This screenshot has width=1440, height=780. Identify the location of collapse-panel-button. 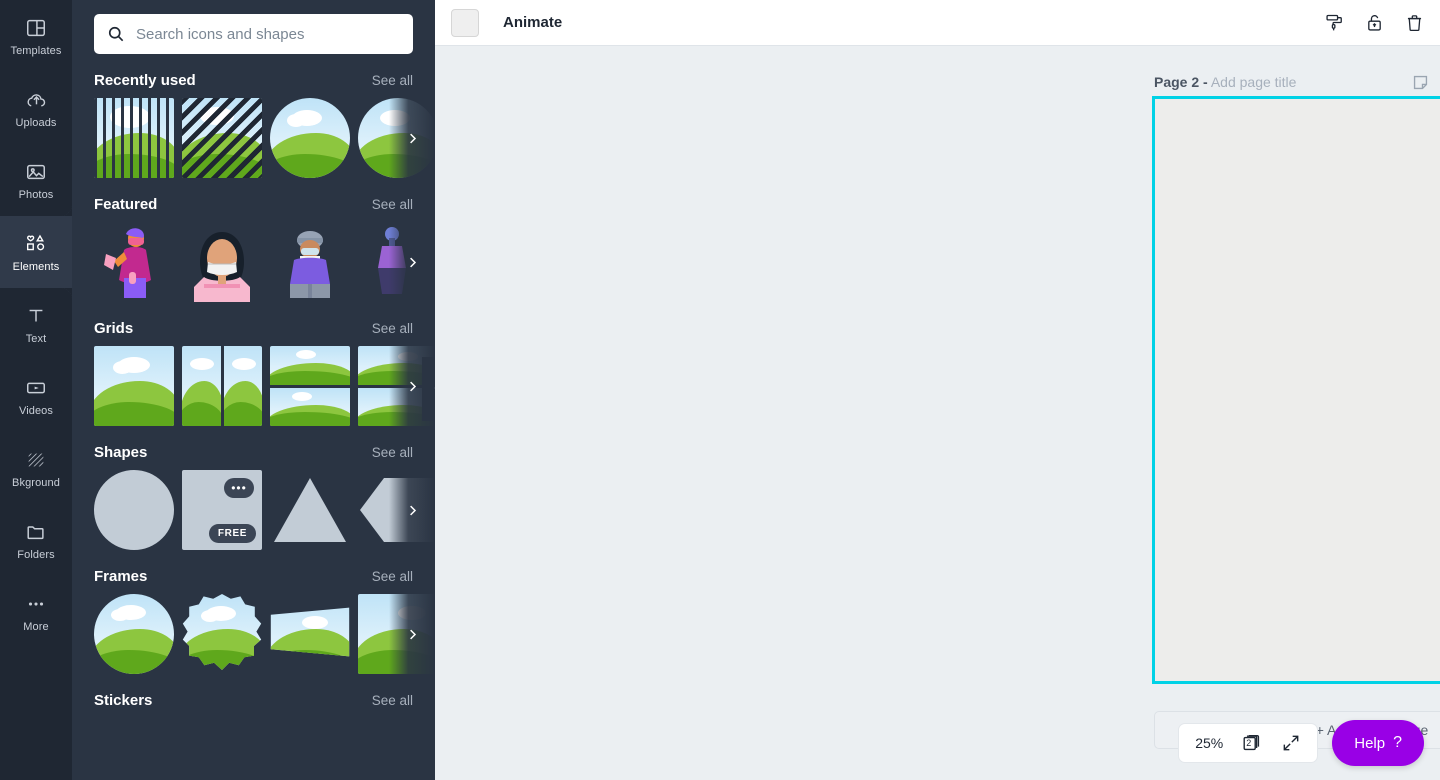
(428, 389).